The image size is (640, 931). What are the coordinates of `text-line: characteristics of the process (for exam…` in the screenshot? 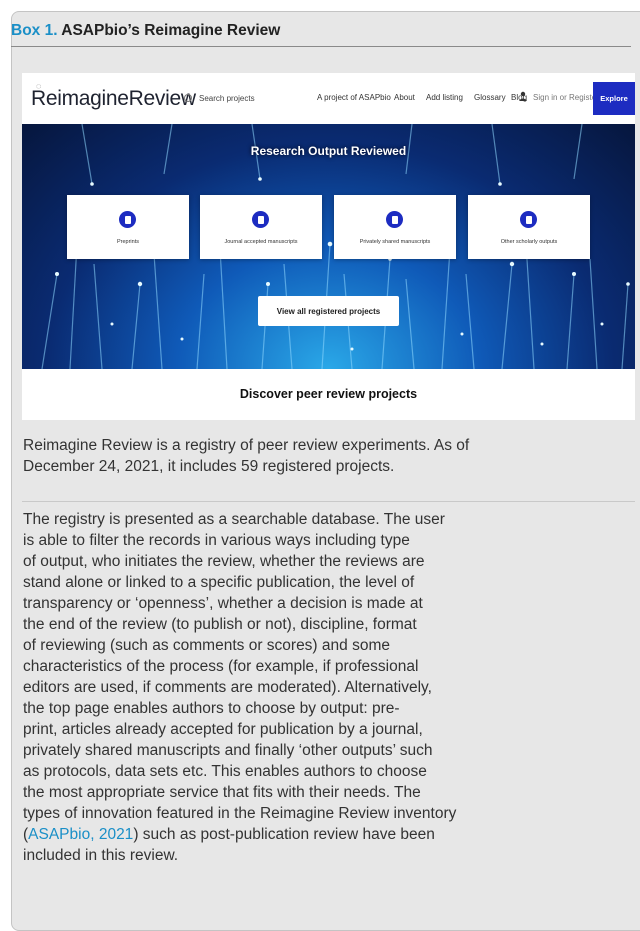 It's located at (221, 666).